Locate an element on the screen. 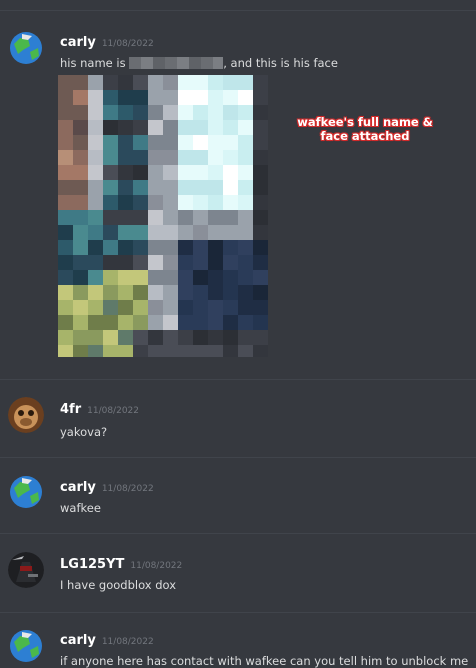 The width and height of the screenshot is (476, 668). author-name: 4fr is located at coordinates (70, 409).